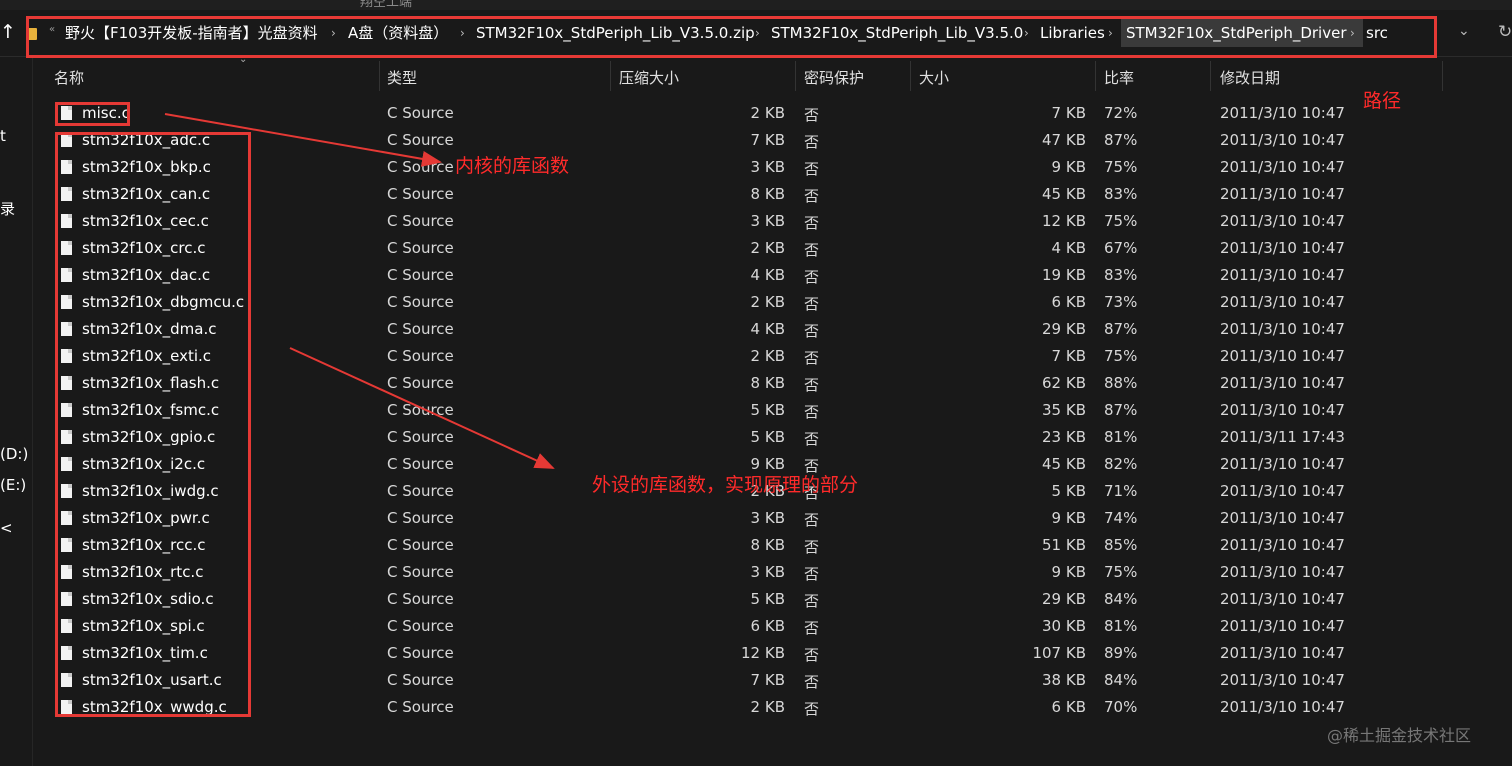 This screenshot has width=1512, height=766. What do you see at coordinates (1064, 599) in the screenshot?
I see `file-size: 29 KB` at bounding box center [1064, 599].